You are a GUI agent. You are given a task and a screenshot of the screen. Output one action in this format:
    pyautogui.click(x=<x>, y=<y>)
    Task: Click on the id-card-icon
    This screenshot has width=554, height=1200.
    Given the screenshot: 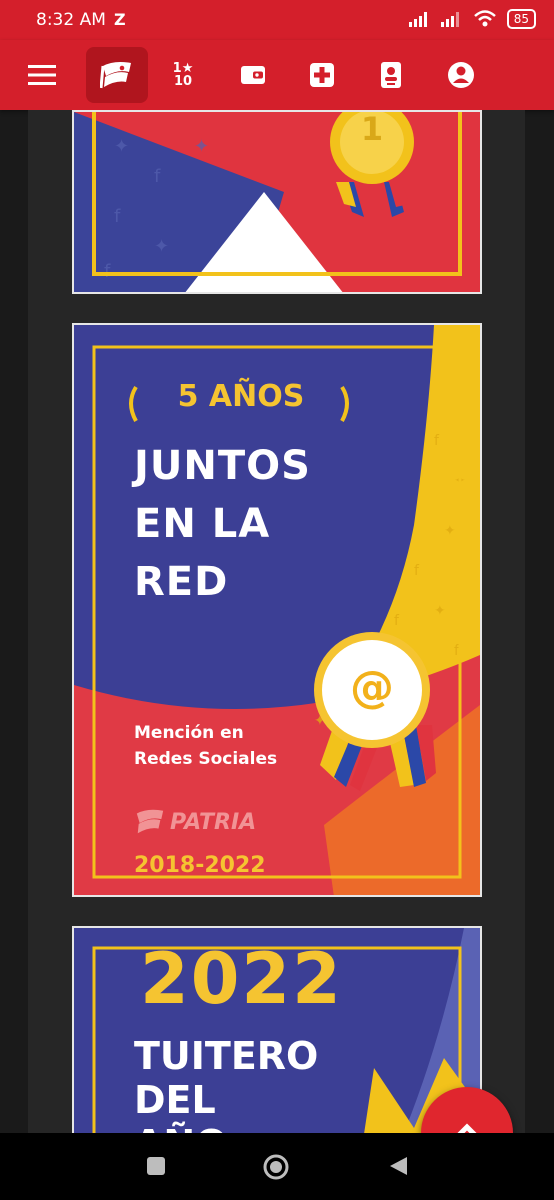 What is the action you would take?
    pyautogui.click(x=391, y=75)
    